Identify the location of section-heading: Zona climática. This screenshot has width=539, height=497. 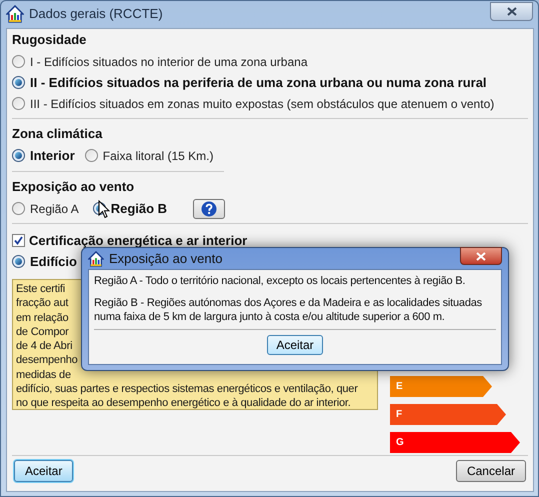
(58, 134).